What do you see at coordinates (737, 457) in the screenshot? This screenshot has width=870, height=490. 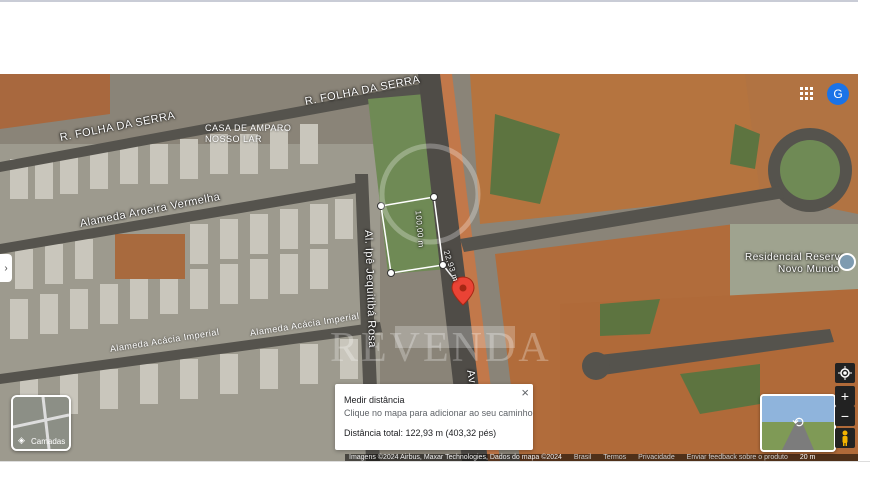 I see `feedback-link: Enviar feedback sobre o produto` at bounding box center [737, 457].